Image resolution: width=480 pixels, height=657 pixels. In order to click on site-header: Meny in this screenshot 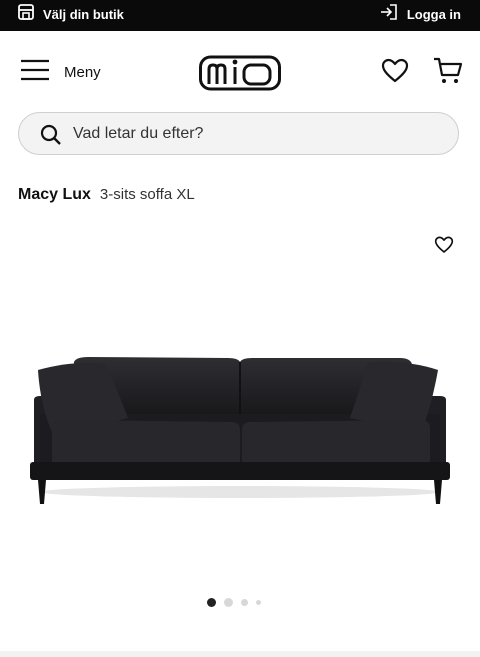, I will do `click(240, 71)`.